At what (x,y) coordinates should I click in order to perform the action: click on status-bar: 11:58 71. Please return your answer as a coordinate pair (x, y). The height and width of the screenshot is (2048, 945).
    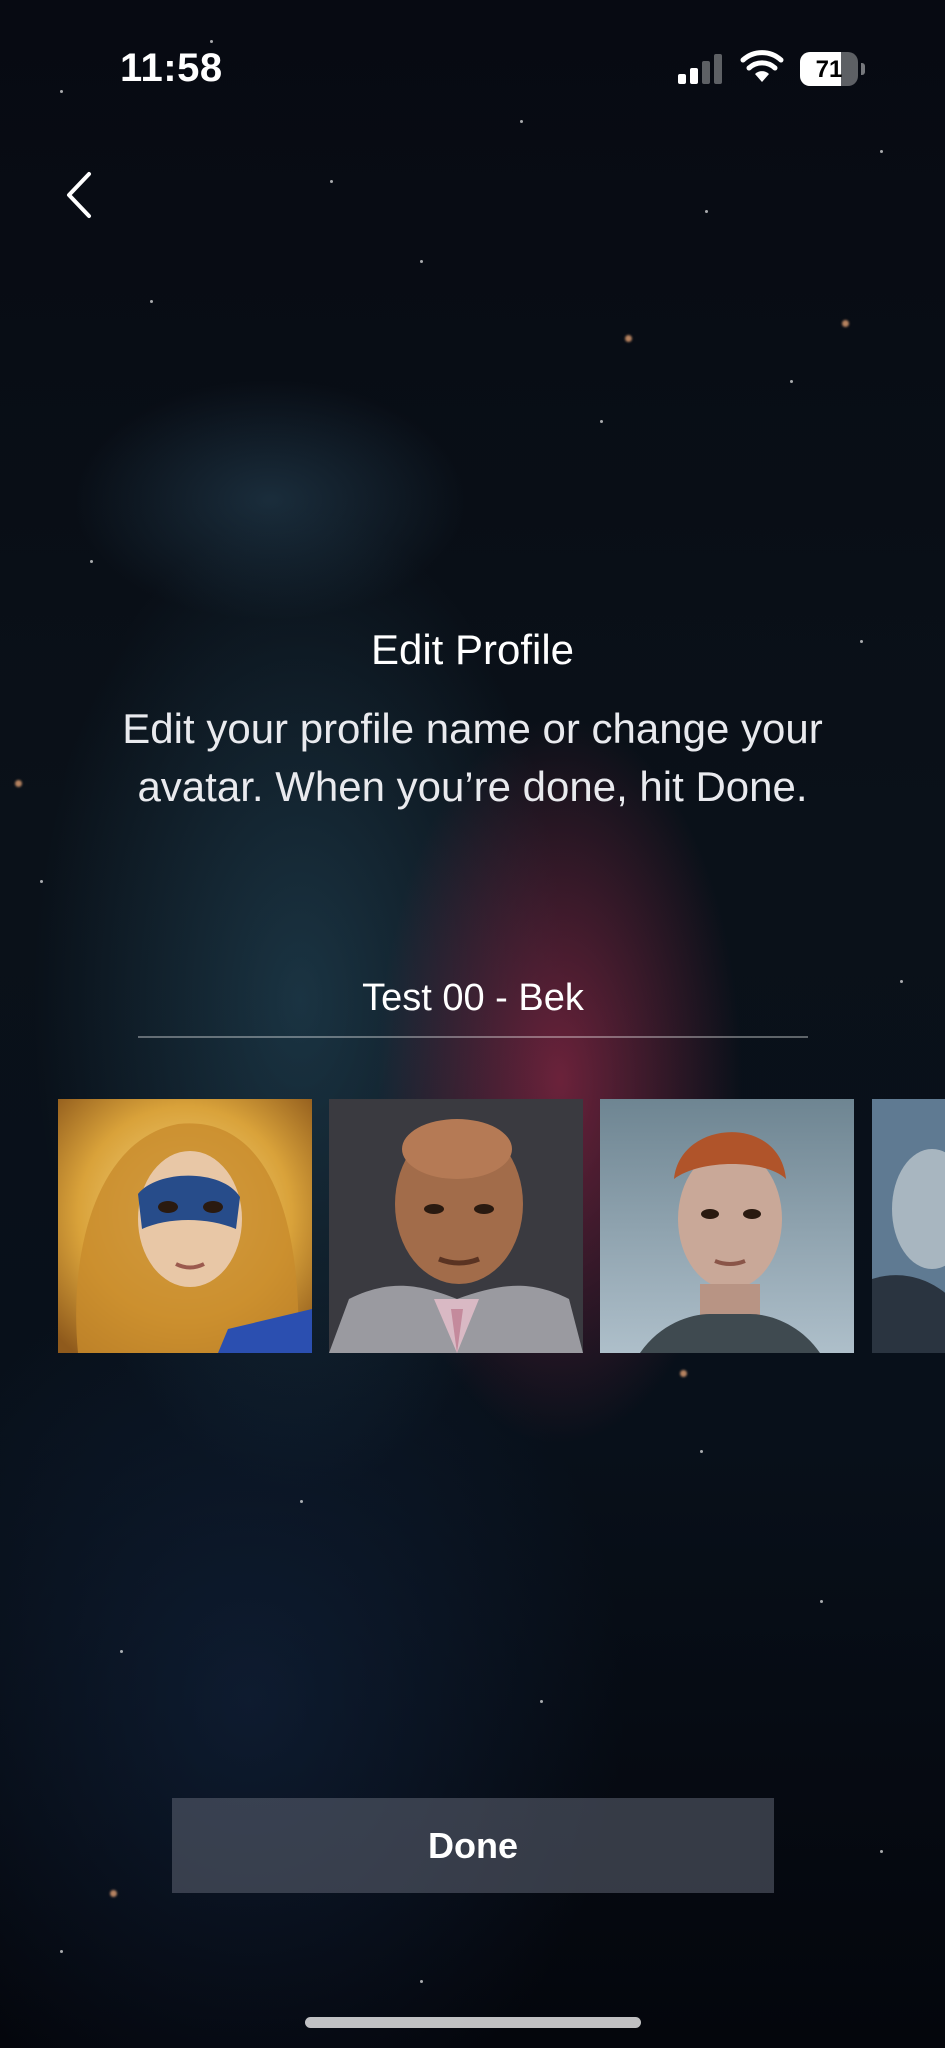
    Looking at the image, I should click on (472, 70).